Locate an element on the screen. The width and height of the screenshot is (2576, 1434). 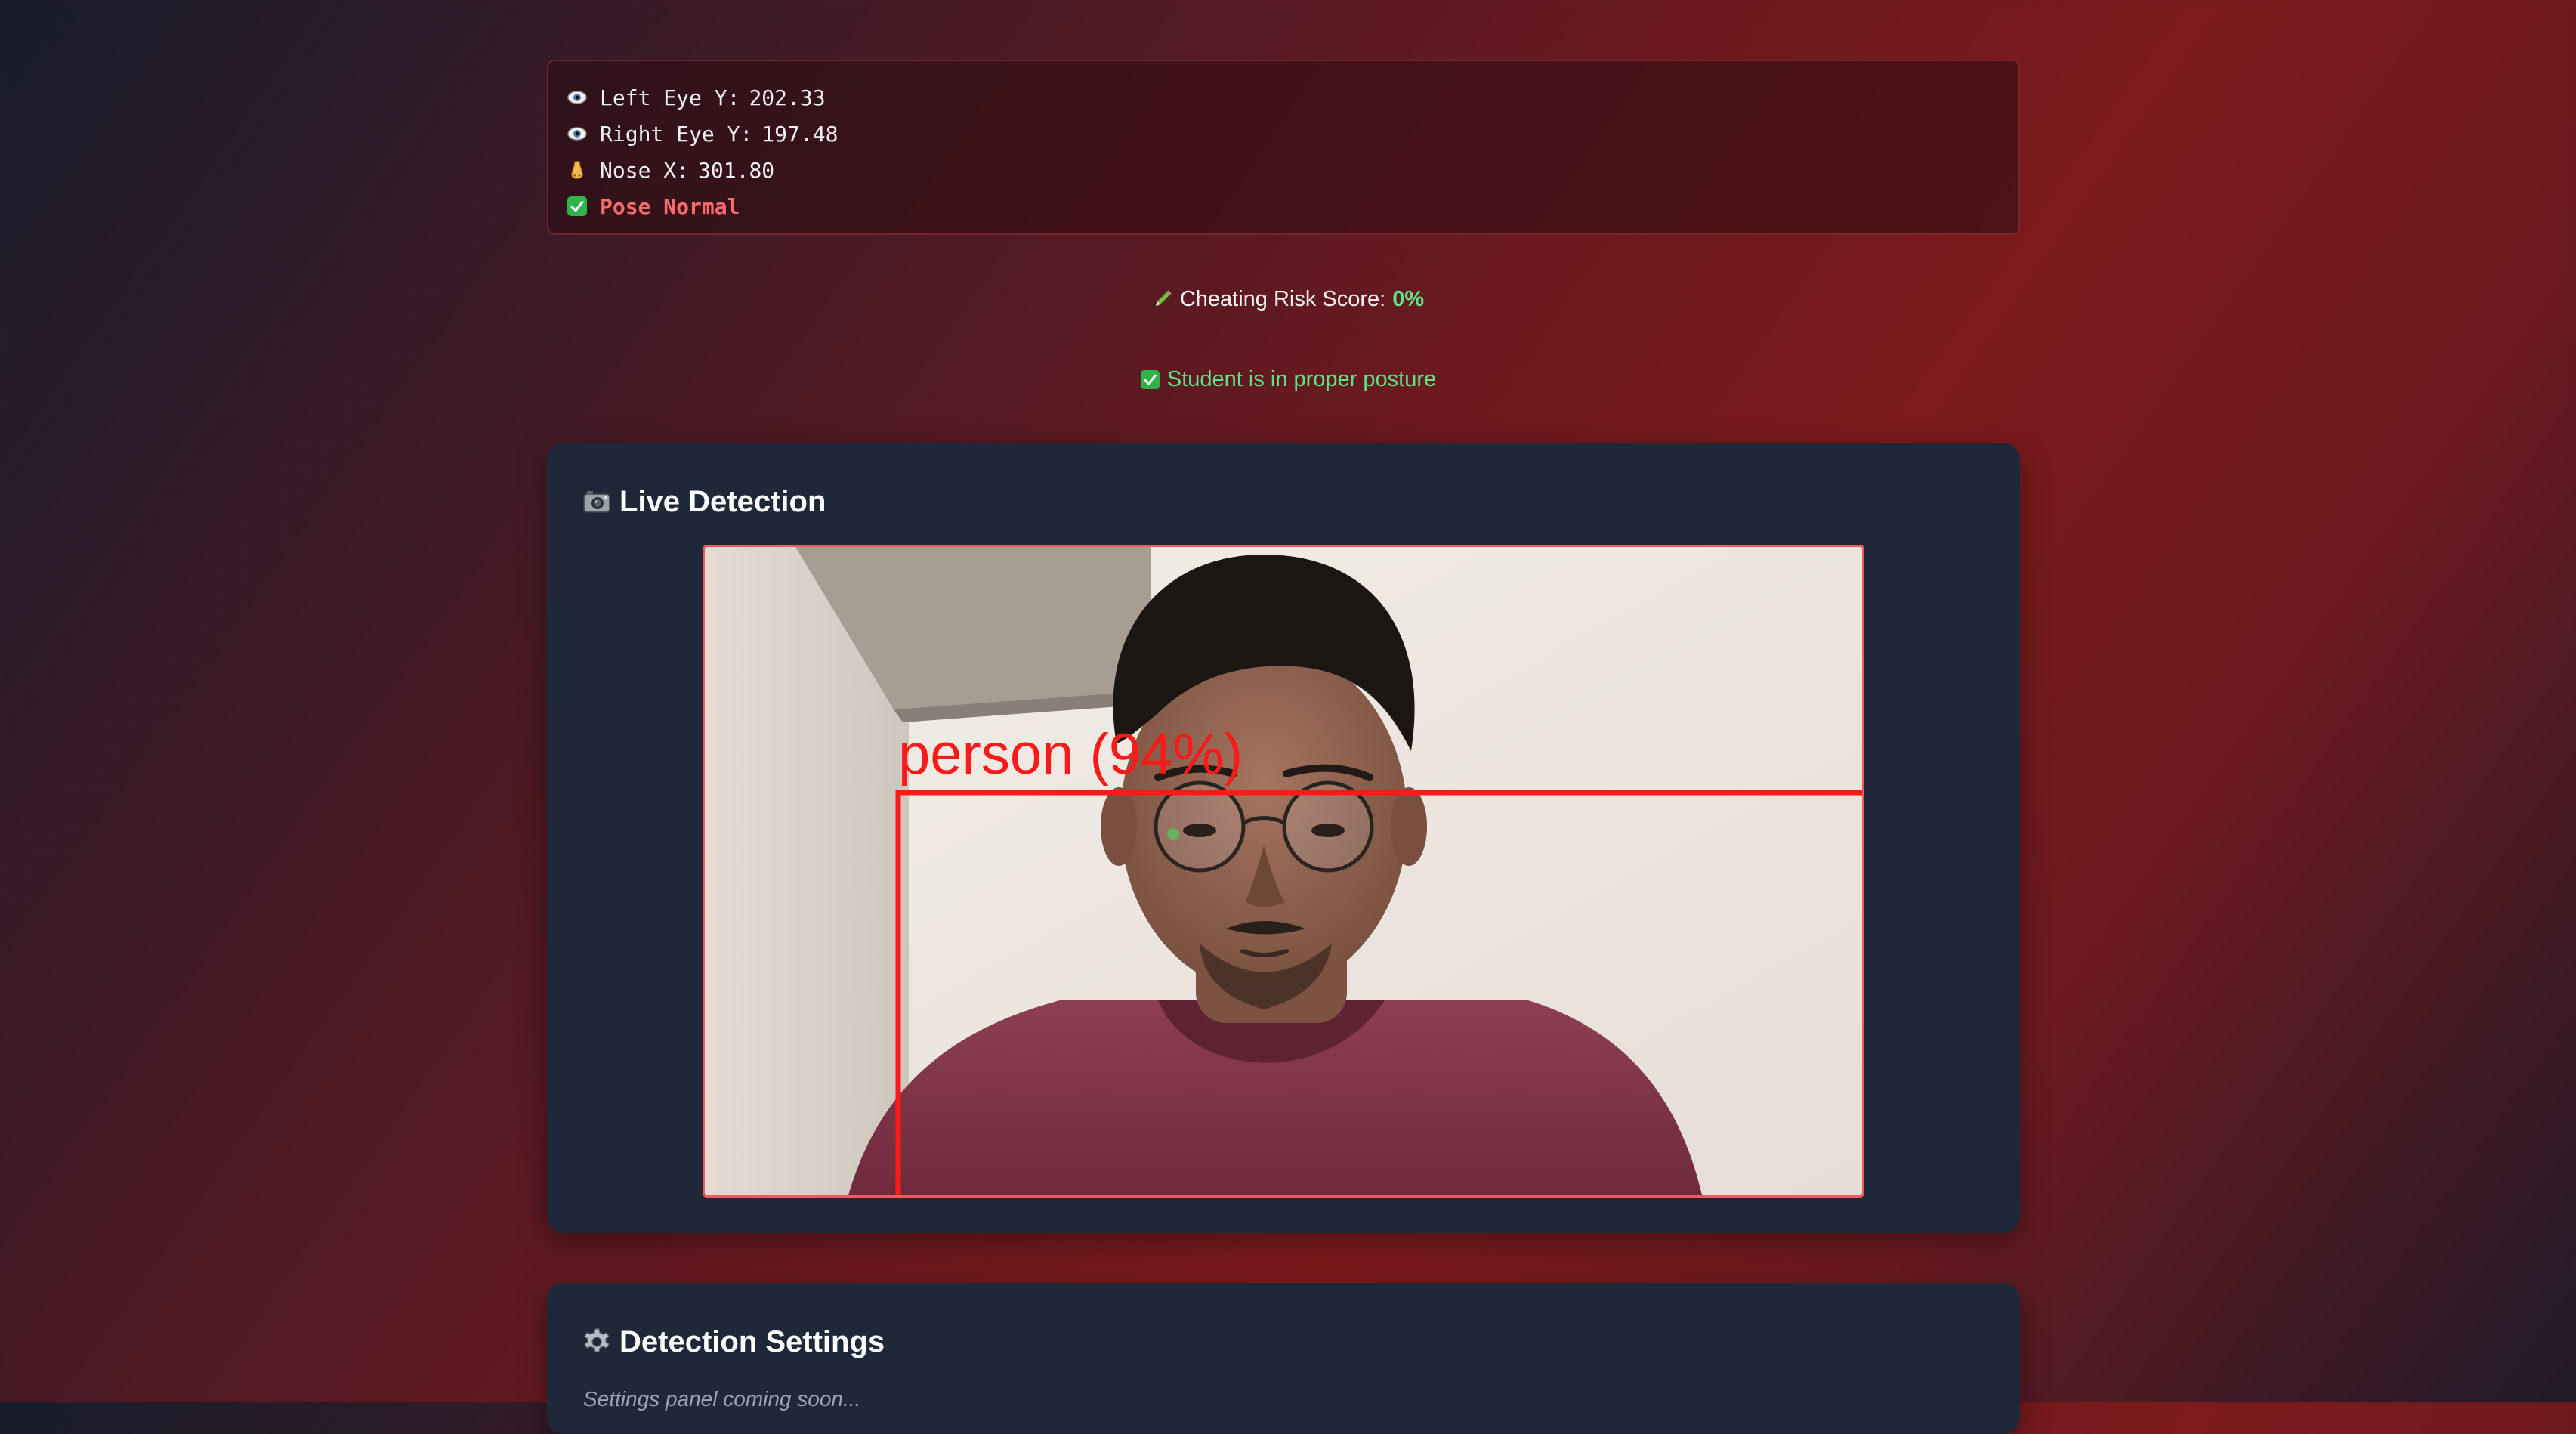
gear-icon is located at coordinates (597, 1340).